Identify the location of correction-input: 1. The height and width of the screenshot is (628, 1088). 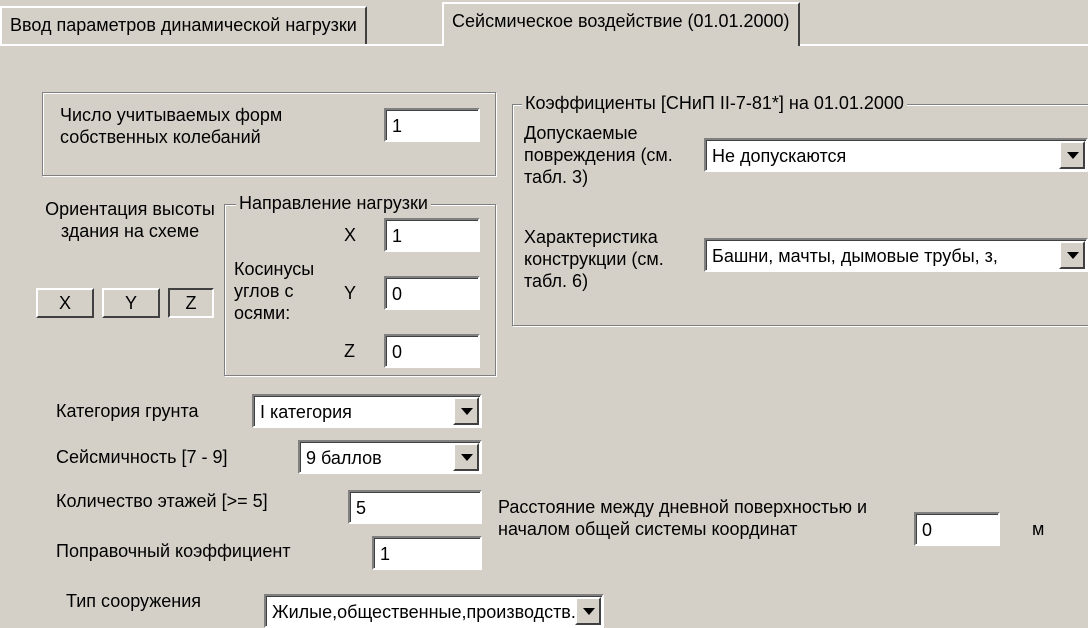
(427, 553).